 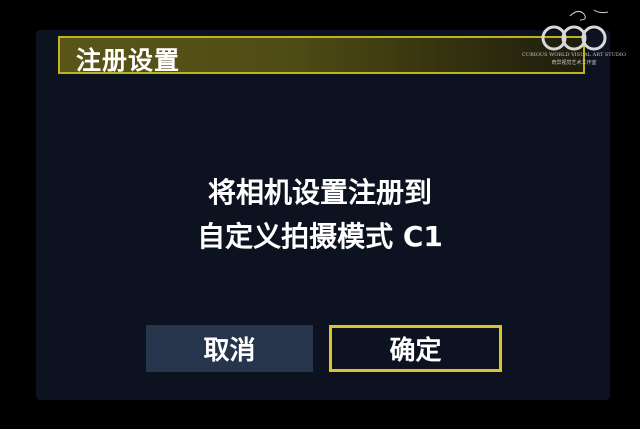 What do you see at coordinates (575, 30) in the screenshot?
I see `watermark-rings-icon` at bounding box center [575, 30].